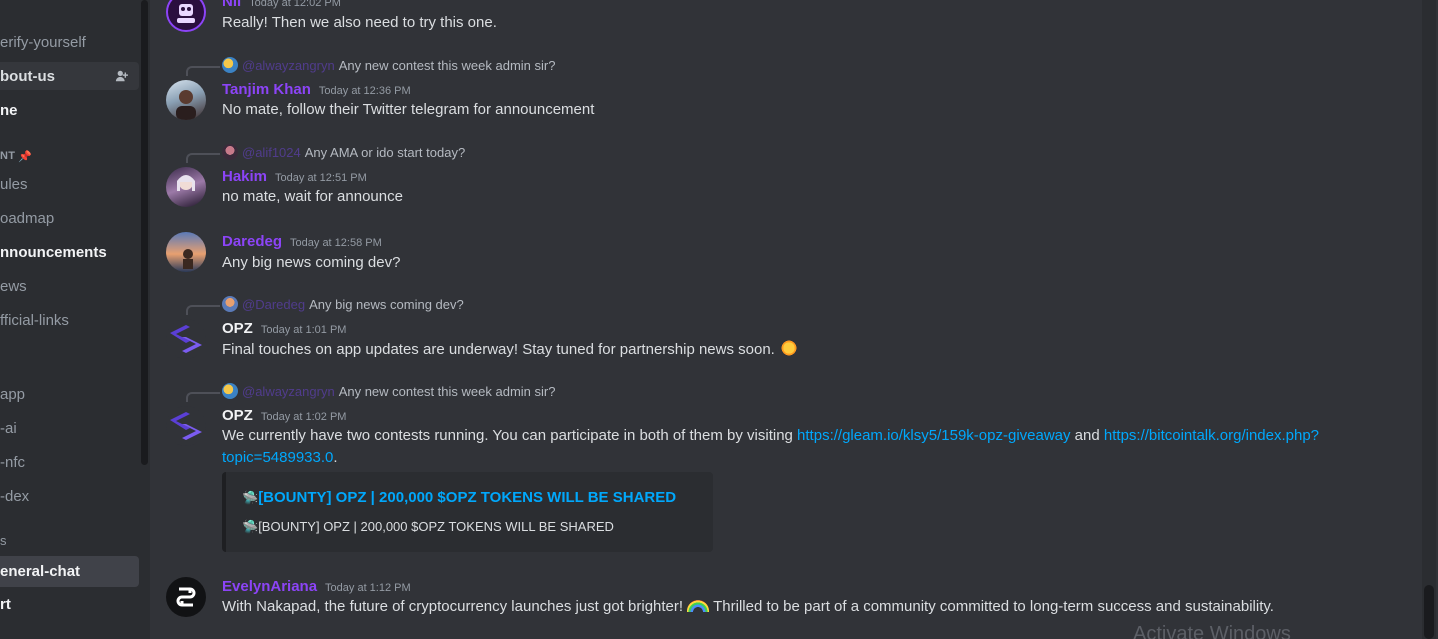 Image resolution: width=1438 pixels, height=639 pixels. Describe the element at coordinates (311, 262) in the screenshot. I see `message-text: Any big news coming dev?` at that location.